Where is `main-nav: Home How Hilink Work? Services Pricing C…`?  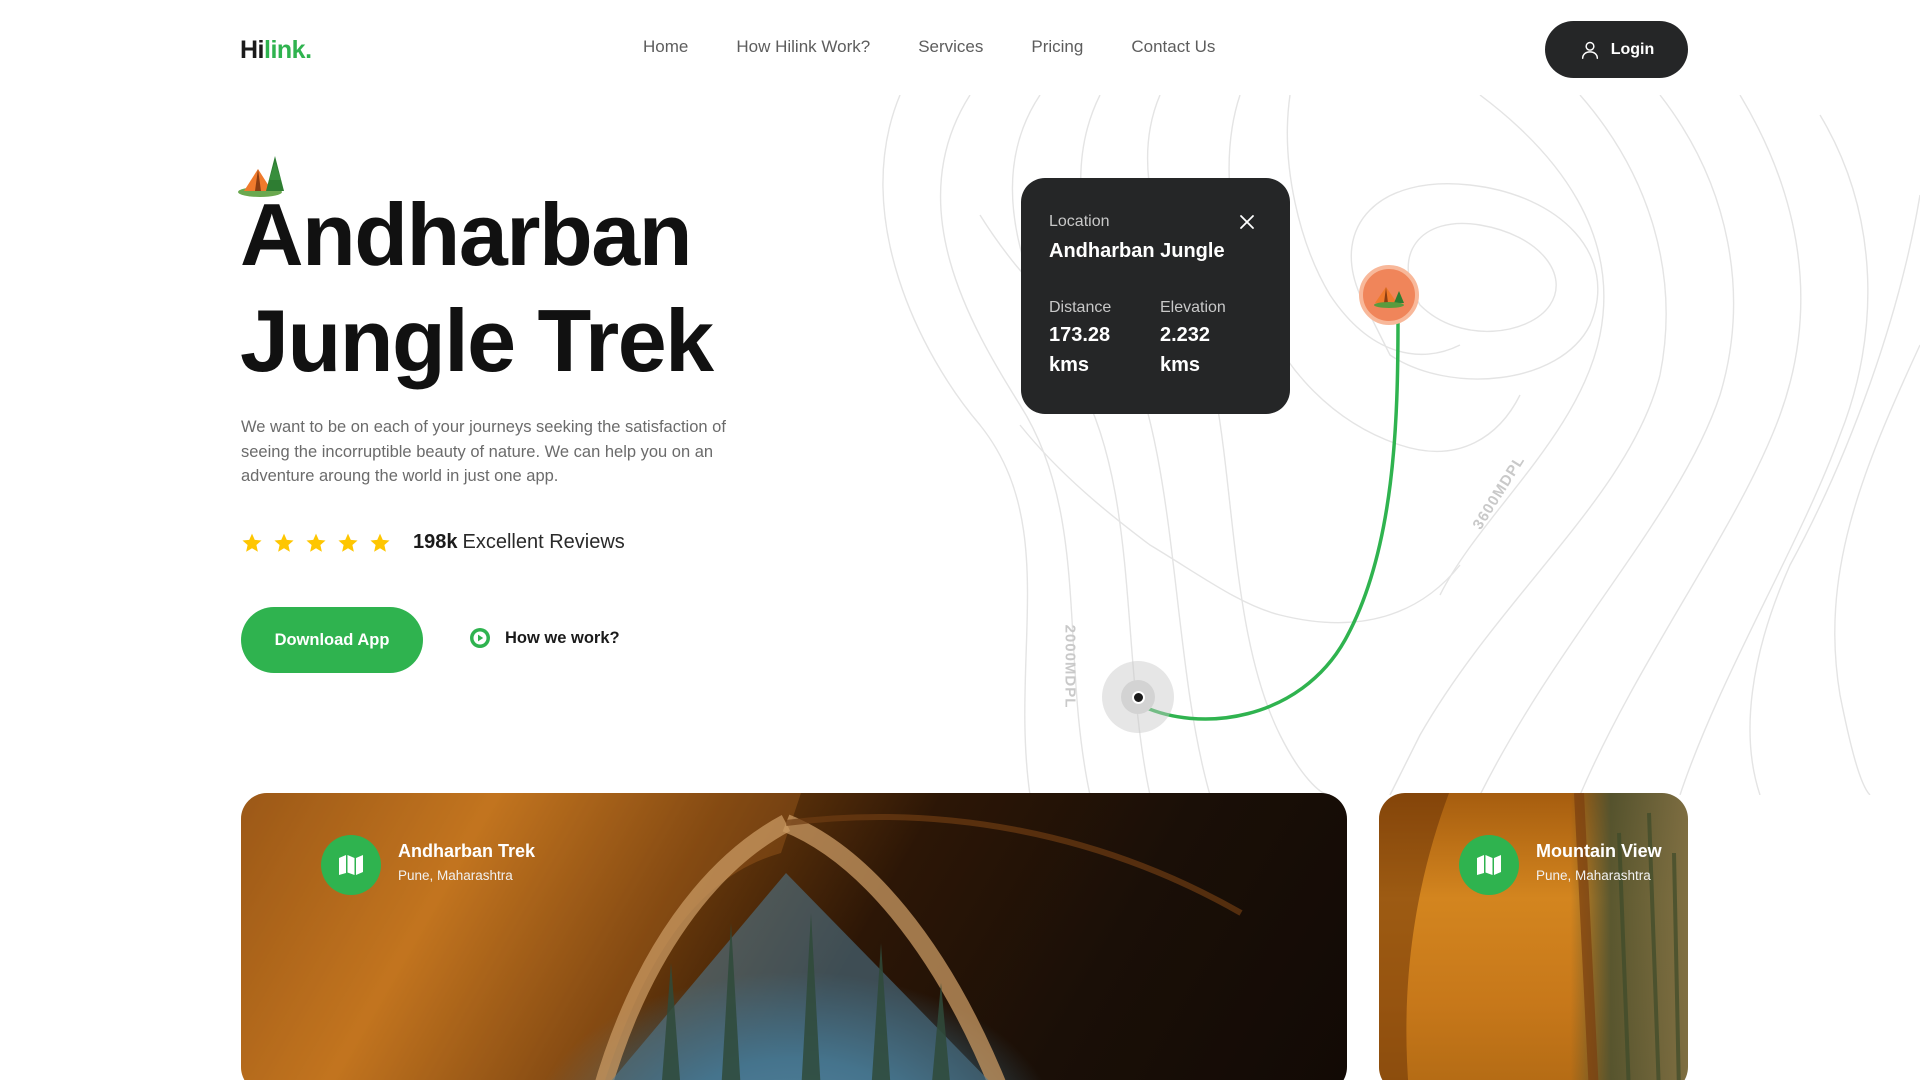 main-nav: Home How Hilink Work? Services Pricing C… is located at coordinates (929, 47).